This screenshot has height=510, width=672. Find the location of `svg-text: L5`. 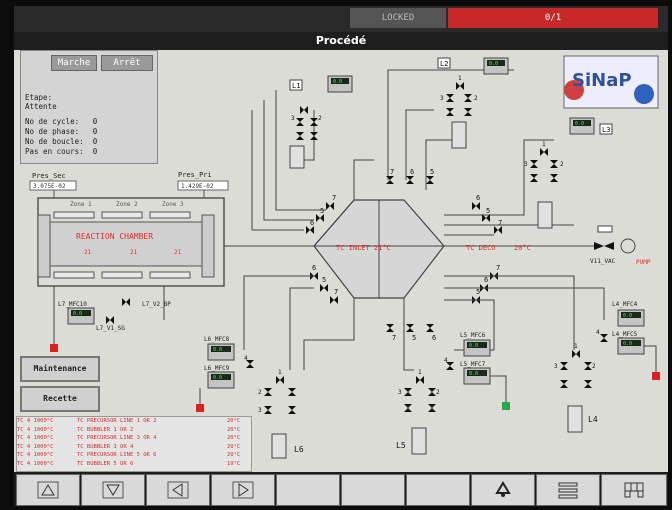

svg-text: L5 is located at coordinates (401, 445).